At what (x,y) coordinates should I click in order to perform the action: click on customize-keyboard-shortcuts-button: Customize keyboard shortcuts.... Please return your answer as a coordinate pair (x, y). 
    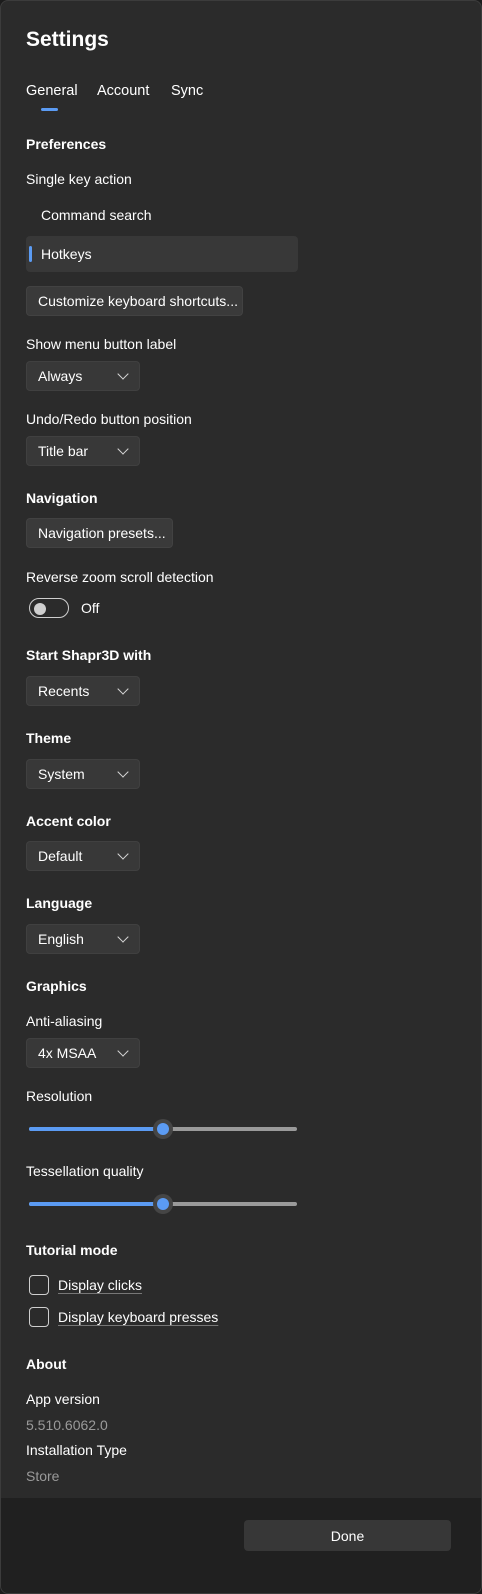
    Looking at the image, I should click on (134, 301).